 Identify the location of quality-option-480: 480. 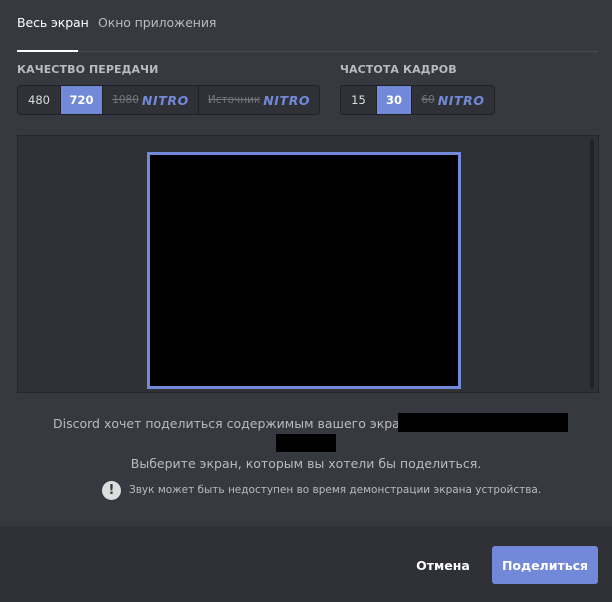
(39, 100).